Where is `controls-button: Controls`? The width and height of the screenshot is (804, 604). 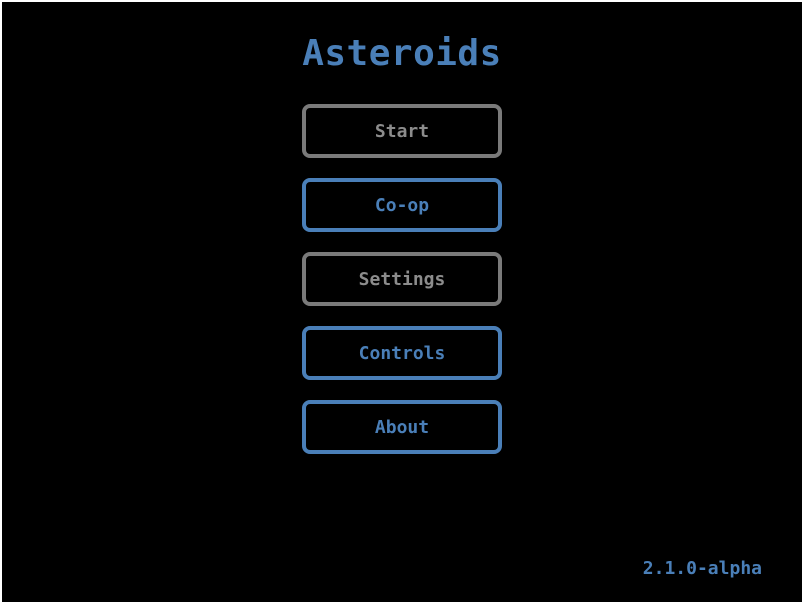 controls-button: Controls is located at coordinates (402, 353).